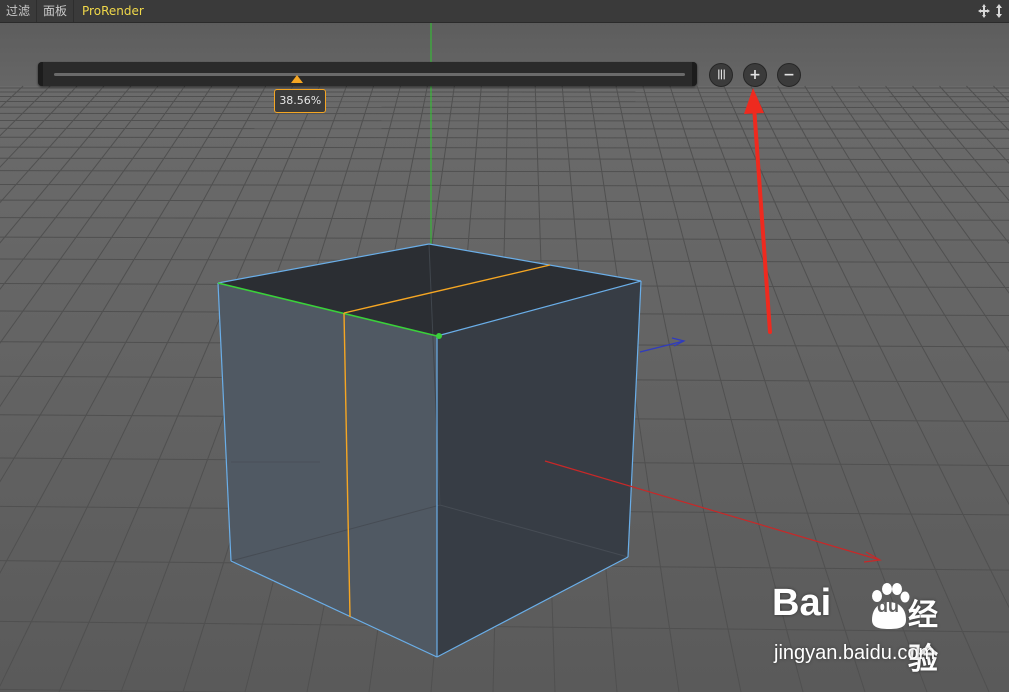 This screenshot has width=1009, height=692. I want to click on move-view-icon, so click(984, 11).